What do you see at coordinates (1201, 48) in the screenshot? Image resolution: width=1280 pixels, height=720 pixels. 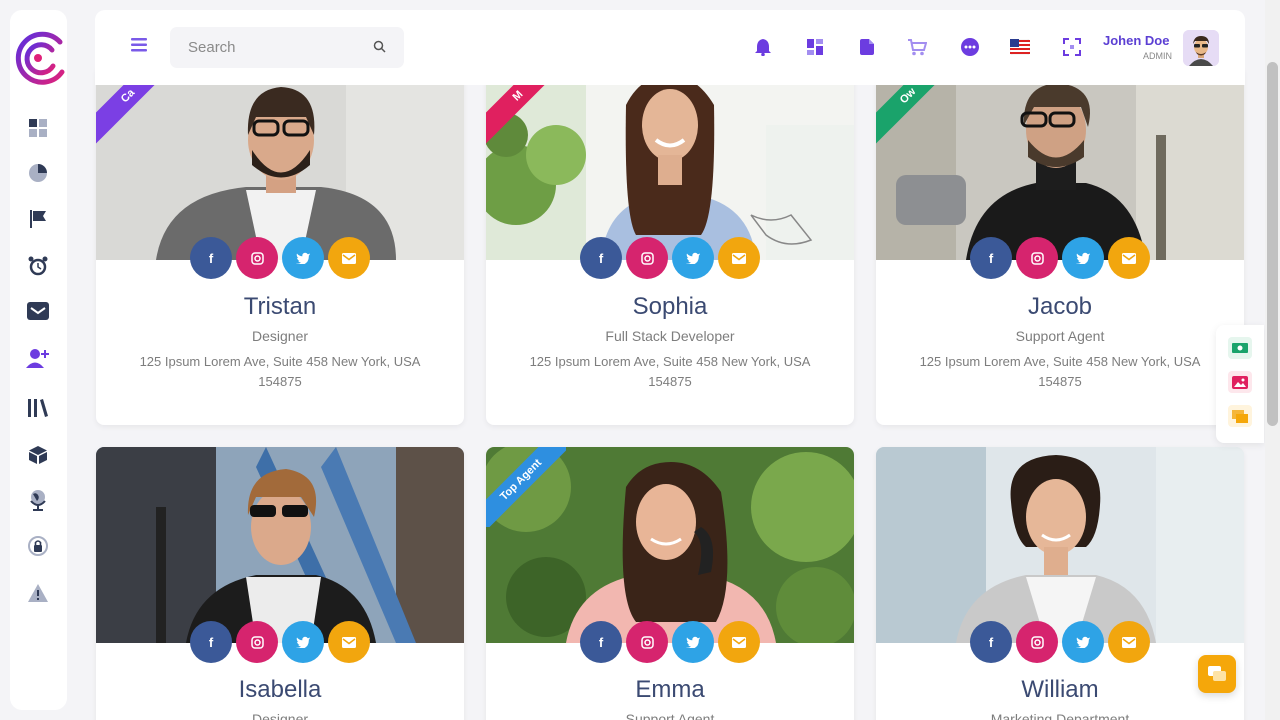 I see `avatar` at bounding box center [1201, 48].